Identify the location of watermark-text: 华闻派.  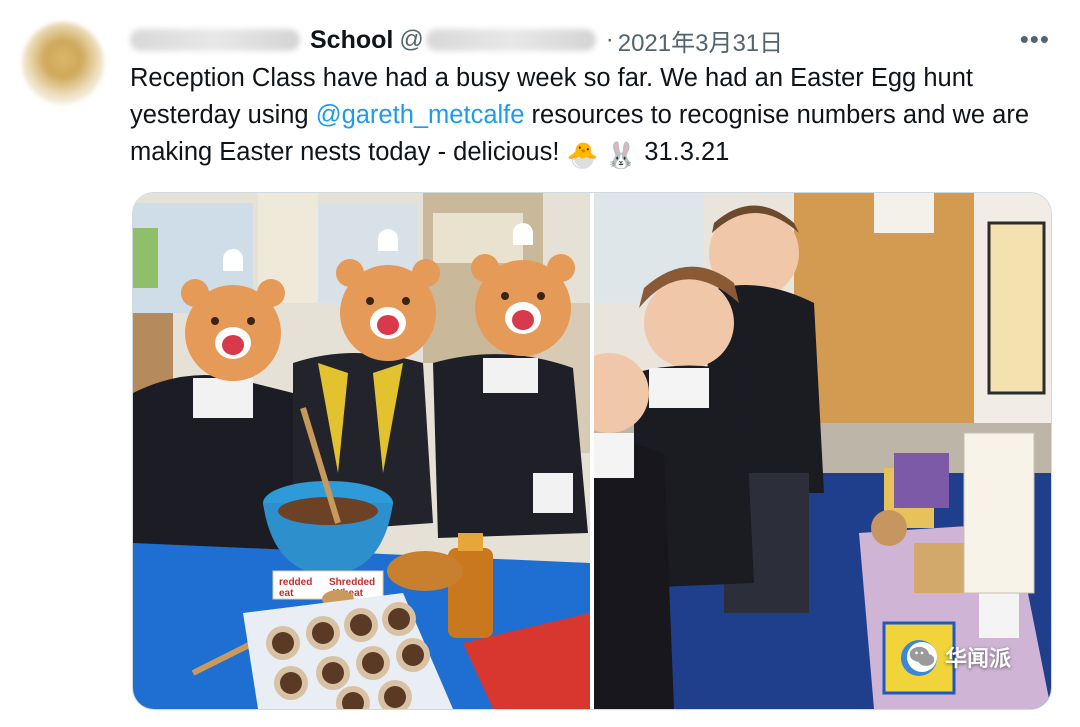
(977, 658).